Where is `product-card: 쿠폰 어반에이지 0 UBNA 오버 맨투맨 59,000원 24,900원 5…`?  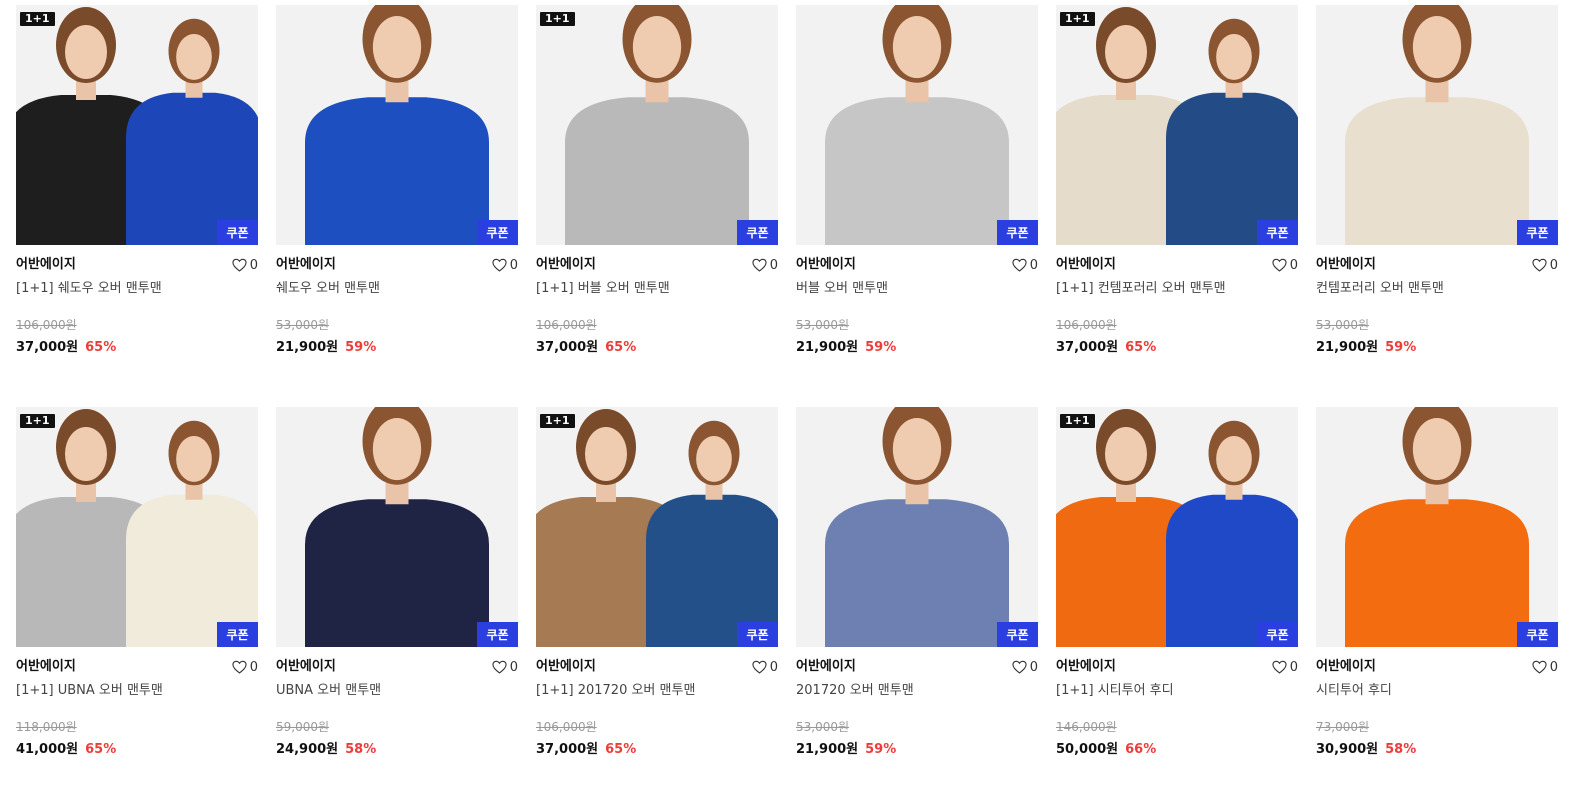 product-card: 쿠폰 어반에이지 0 UBNA 오버 맨투맨 59,000원 24,900원 5… is located at coordinates (397, 597).